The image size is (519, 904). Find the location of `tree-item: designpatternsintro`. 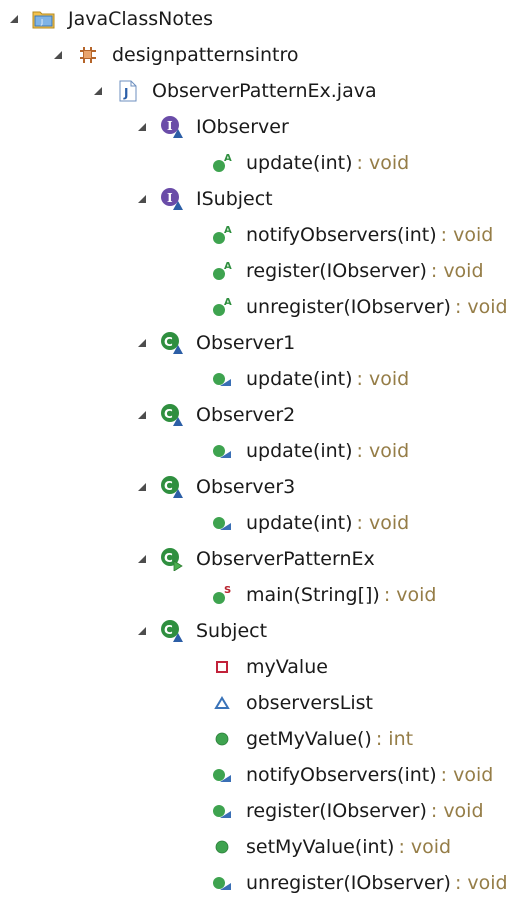

tree-item: designpatternsintro is located at coordinates (174, 55).